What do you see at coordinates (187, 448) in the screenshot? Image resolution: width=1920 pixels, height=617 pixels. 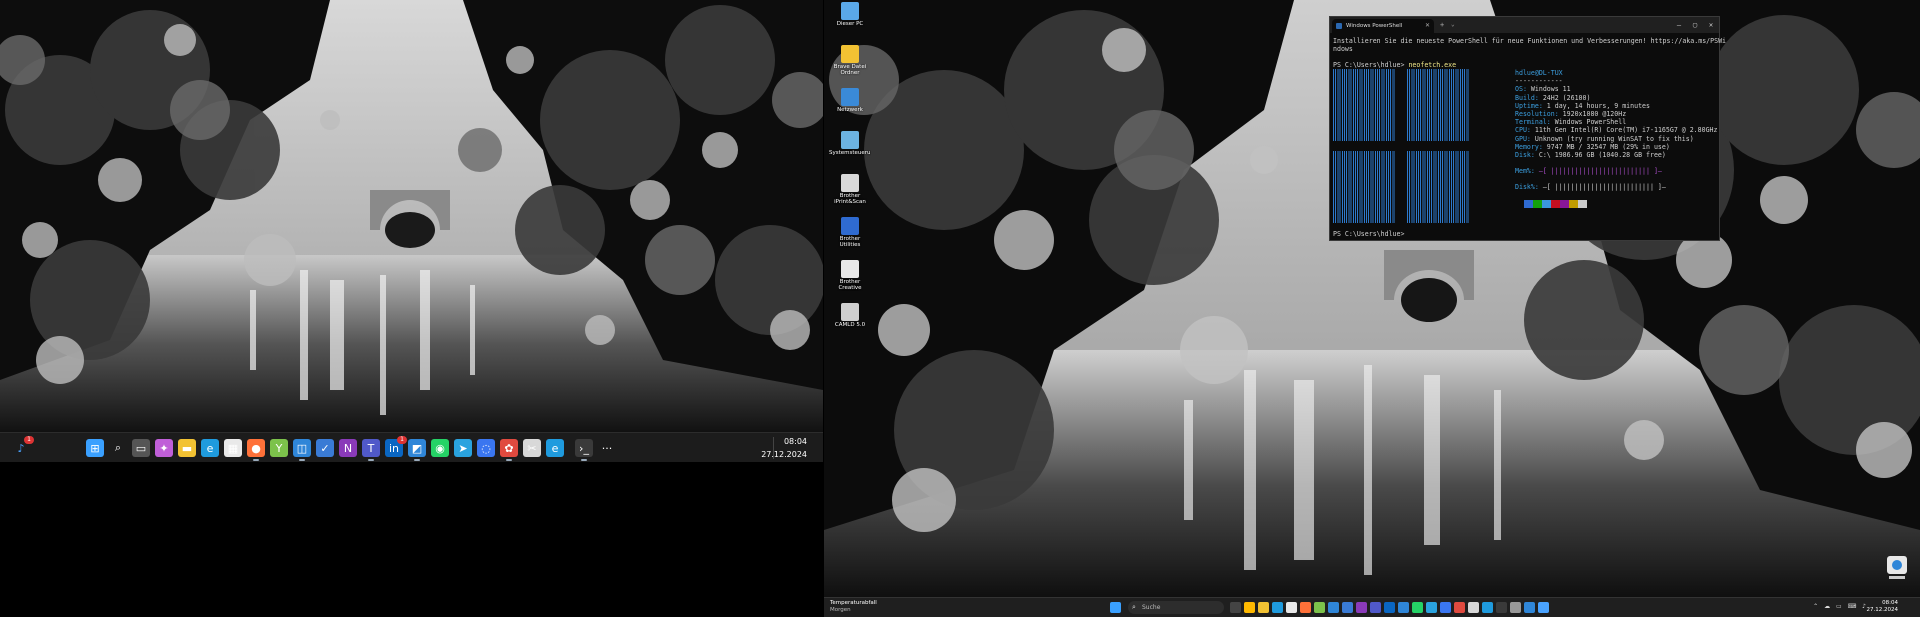 I see `file-explorer-icon: ▬` at bounding box center [187, 448].